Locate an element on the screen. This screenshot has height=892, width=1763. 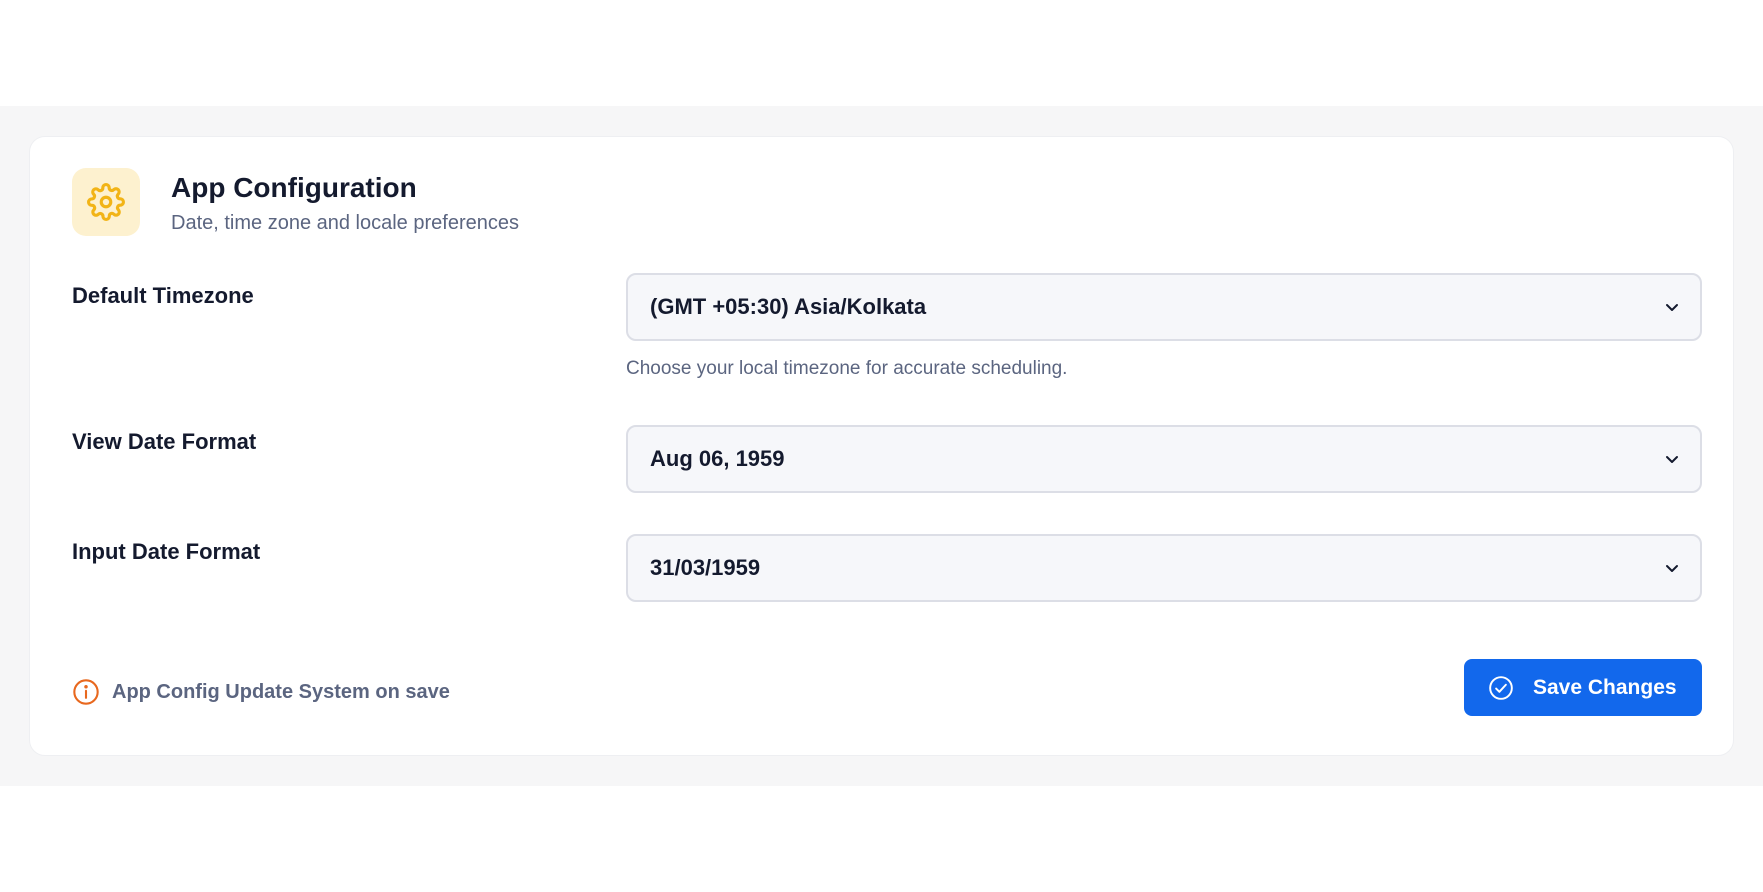
footer-note: App Config Update System on save is located at coordinates (261, 692).